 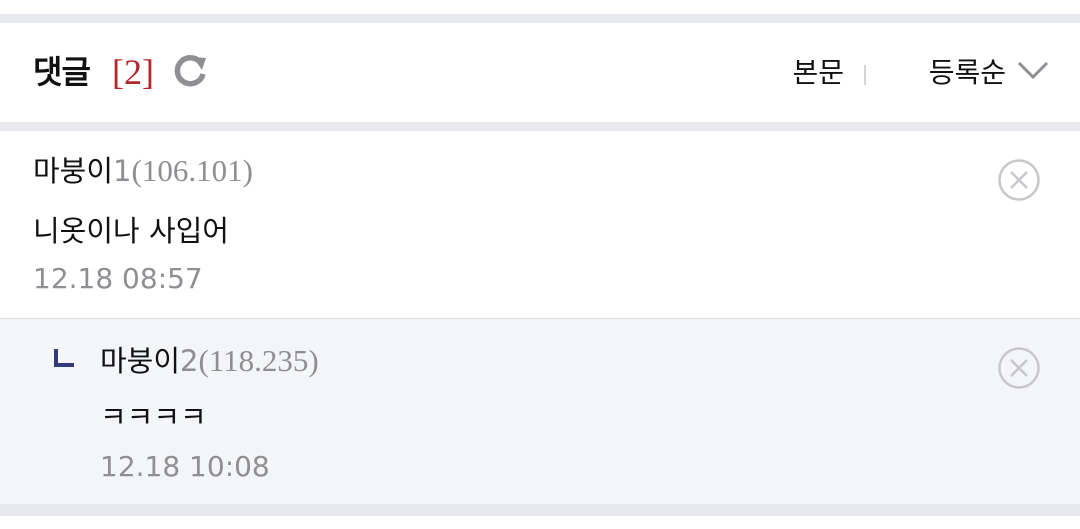 I want to click on reply-date: 12.18 10:08, so click(x=185, y=466).